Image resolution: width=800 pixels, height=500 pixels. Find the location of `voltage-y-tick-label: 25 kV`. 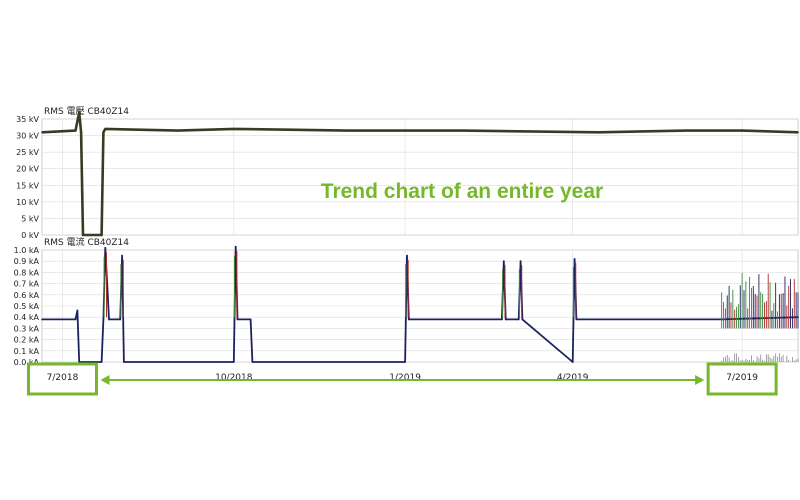

voltage-y-tick-label: 25 kV is located at coordinates (27, 152).